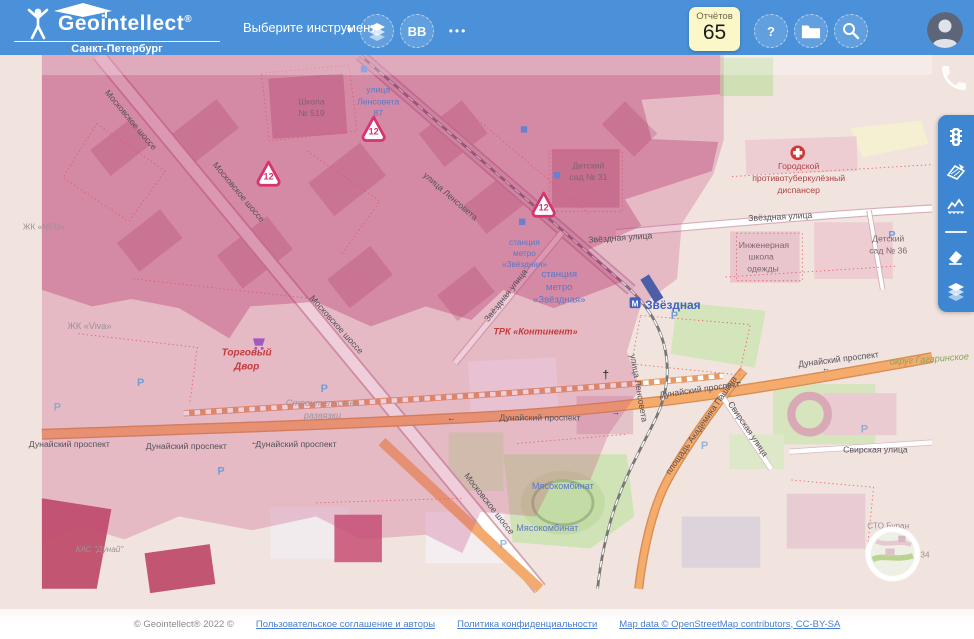 This screenshot has width=974, height=639. I want to click on elevation-chart-icon, so click(956, 207).